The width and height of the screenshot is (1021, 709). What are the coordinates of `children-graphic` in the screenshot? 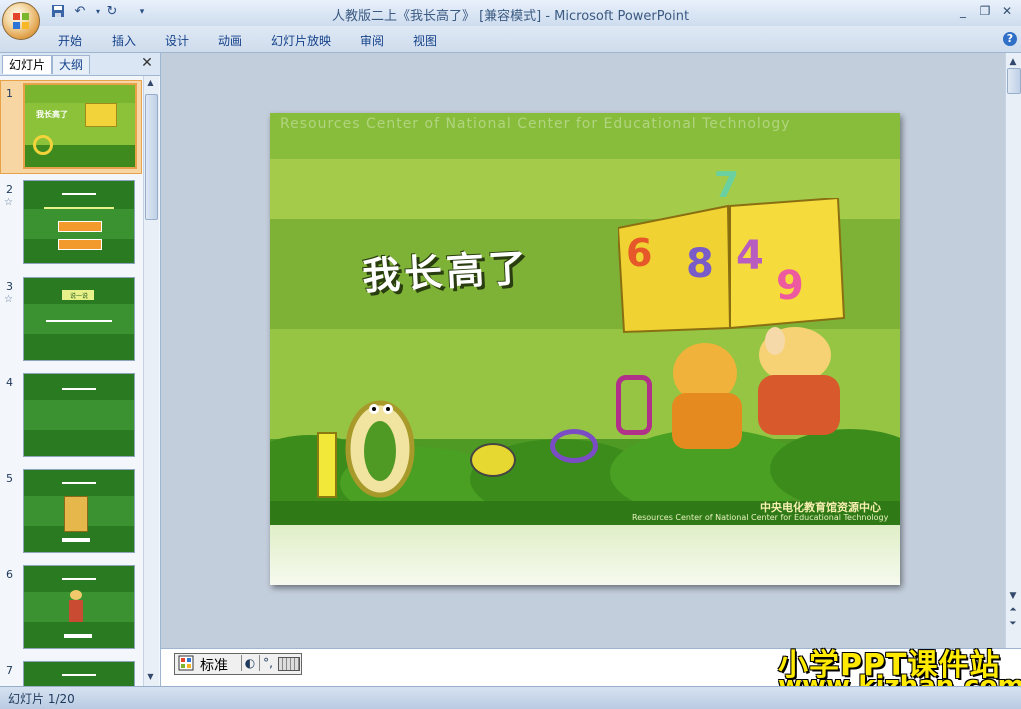 It's located at (756, 388).